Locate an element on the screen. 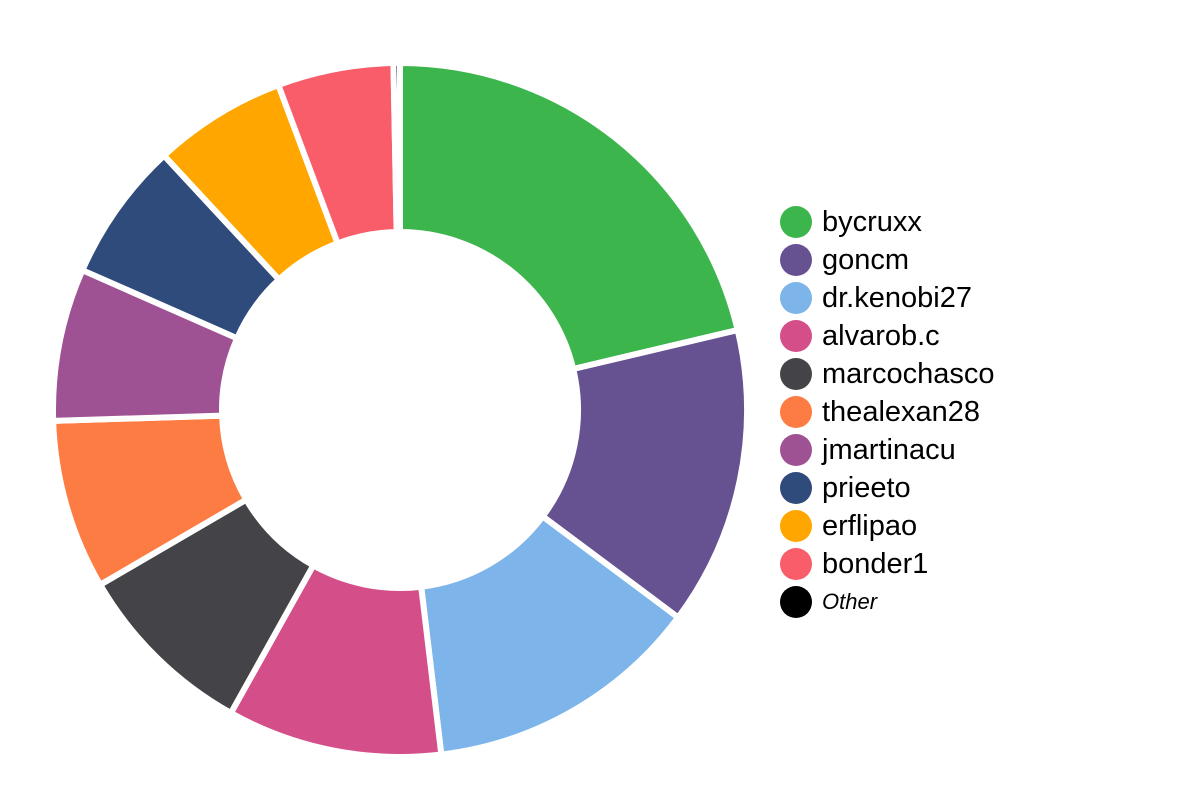 This screenshot has width=1200, height=800. legend-item: marcochasco is located at coordinates (887, 374).